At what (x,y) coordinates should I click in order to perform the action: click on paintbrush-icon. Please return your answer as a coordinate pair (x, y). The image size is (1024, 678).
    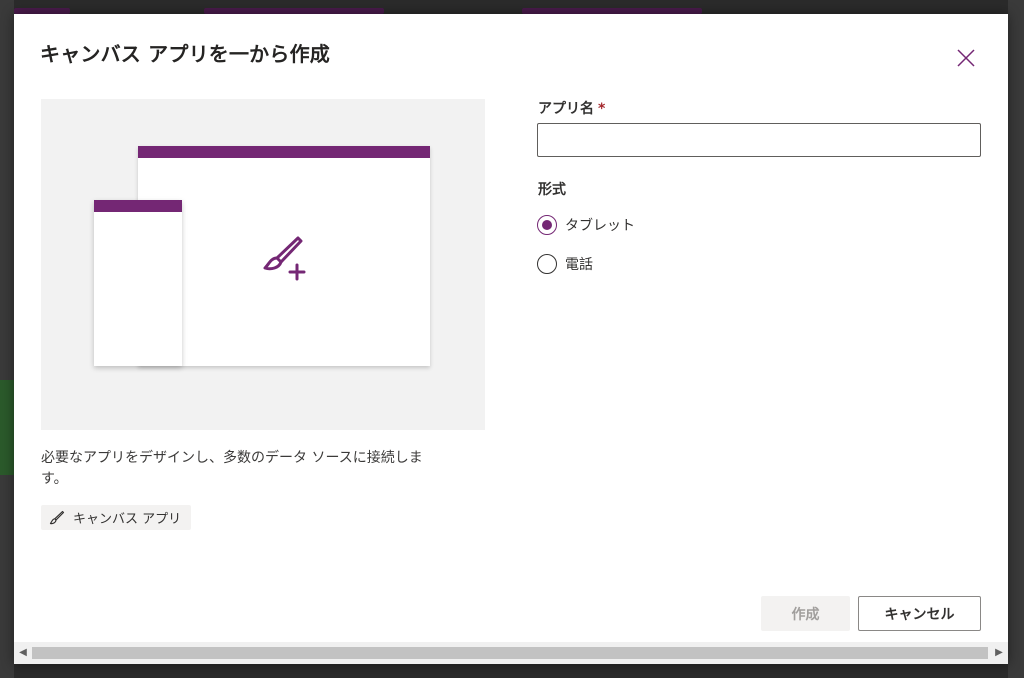
    Looking at the image, I should click on (57, 517).